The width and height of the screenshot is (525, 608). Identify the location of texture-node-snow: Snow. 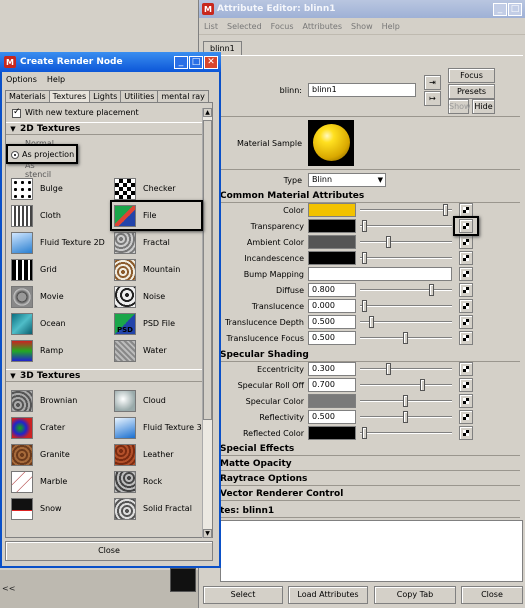
(58, 508).